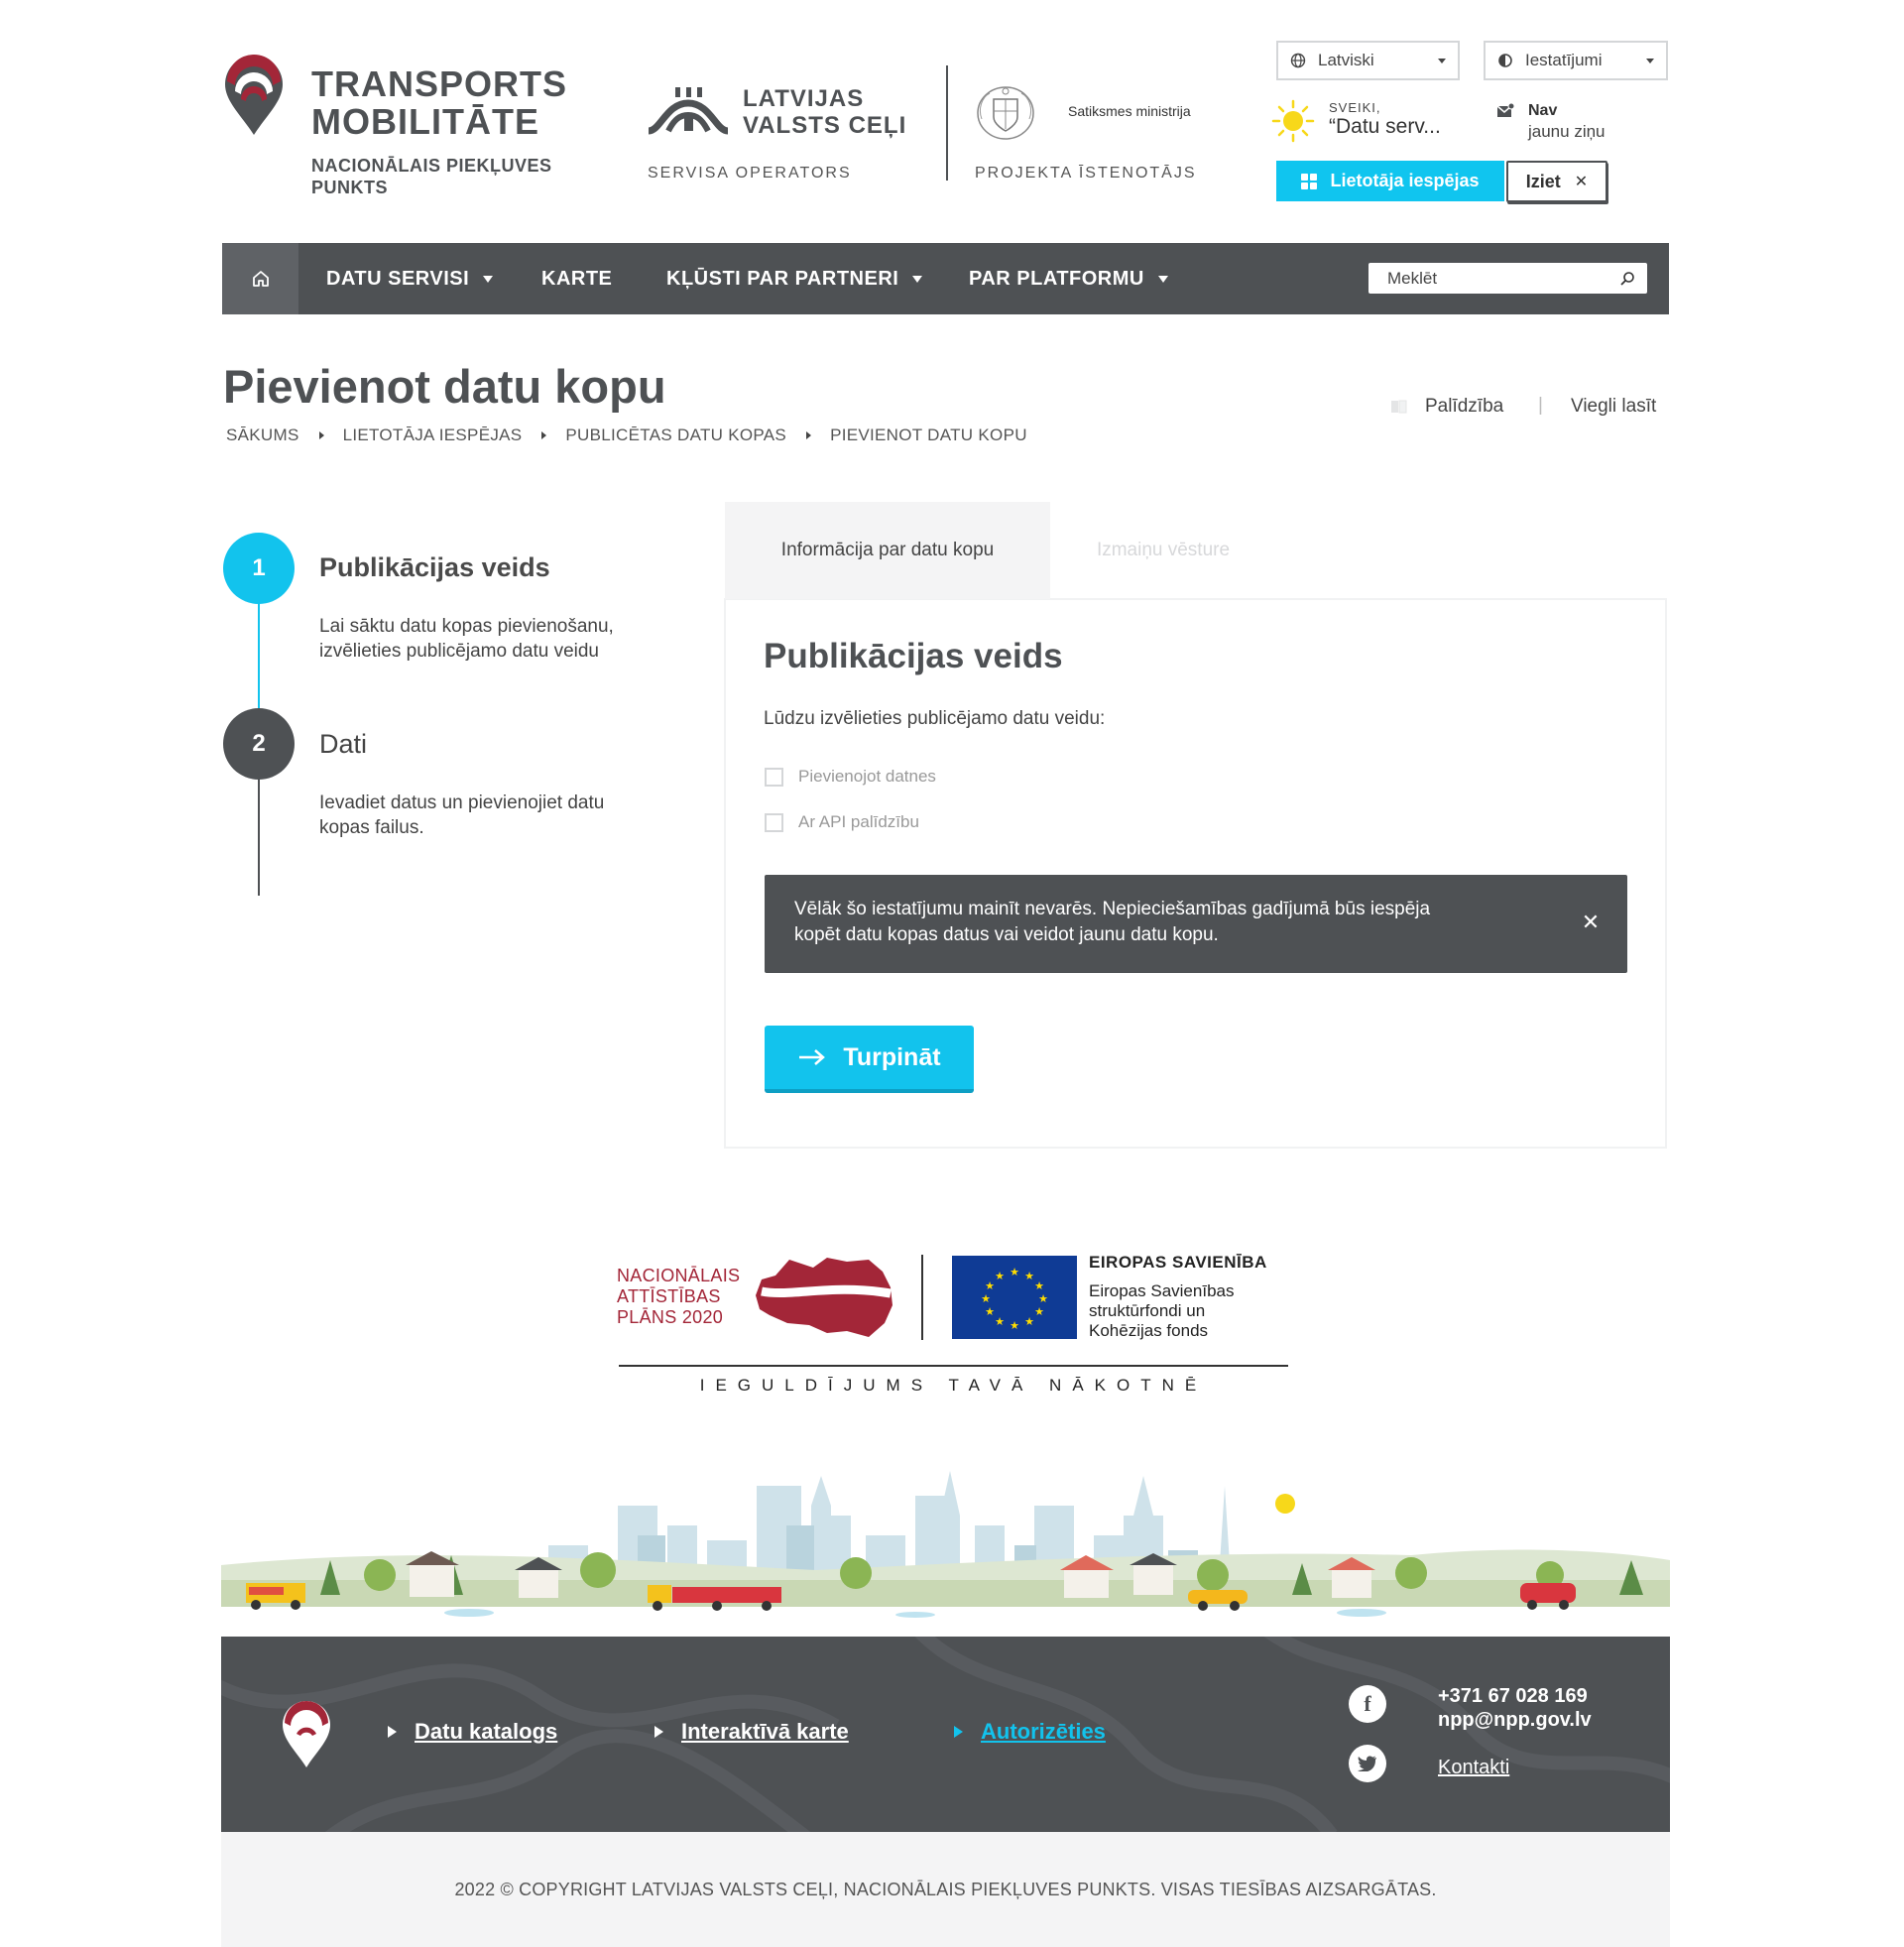 This screenshot has height=1947, width=1904. What do you see at coordinates (1309, 181) in the screenshot?
I see `grid-icon` at bounding box center [1309, 181].